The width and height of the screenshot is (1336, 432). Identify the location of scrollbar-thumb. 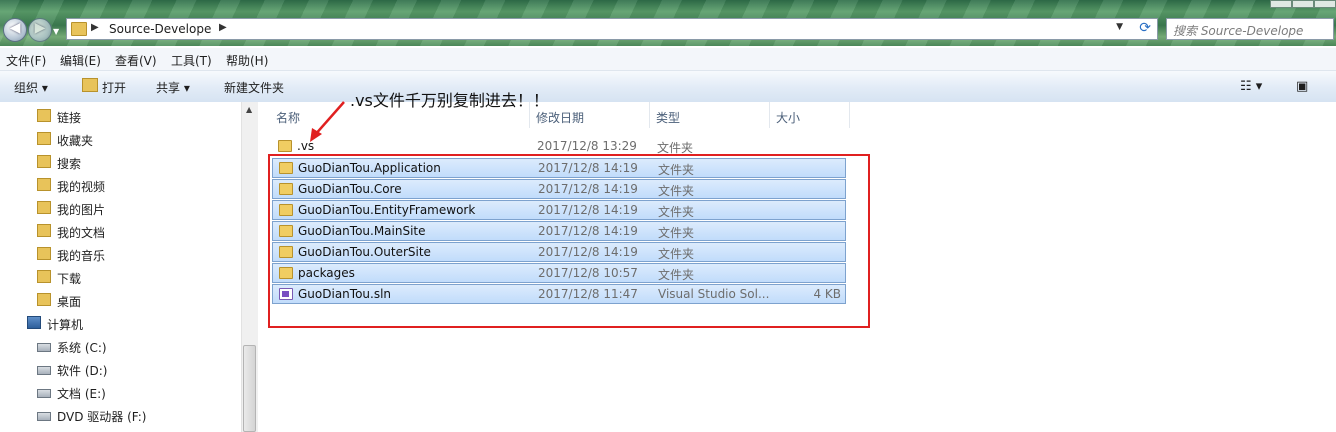
(249, 388).